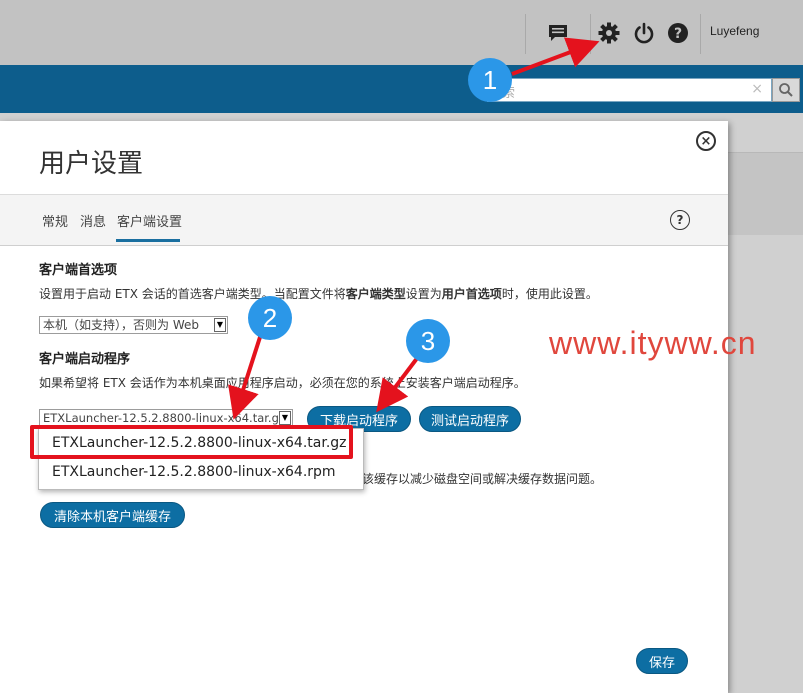 The width and height of the screenshot is (803, 693). I want to click on desc-part: 设置用于启动 ETX 会话的首选客户端类型。当配置文件将, so click(192, 294).